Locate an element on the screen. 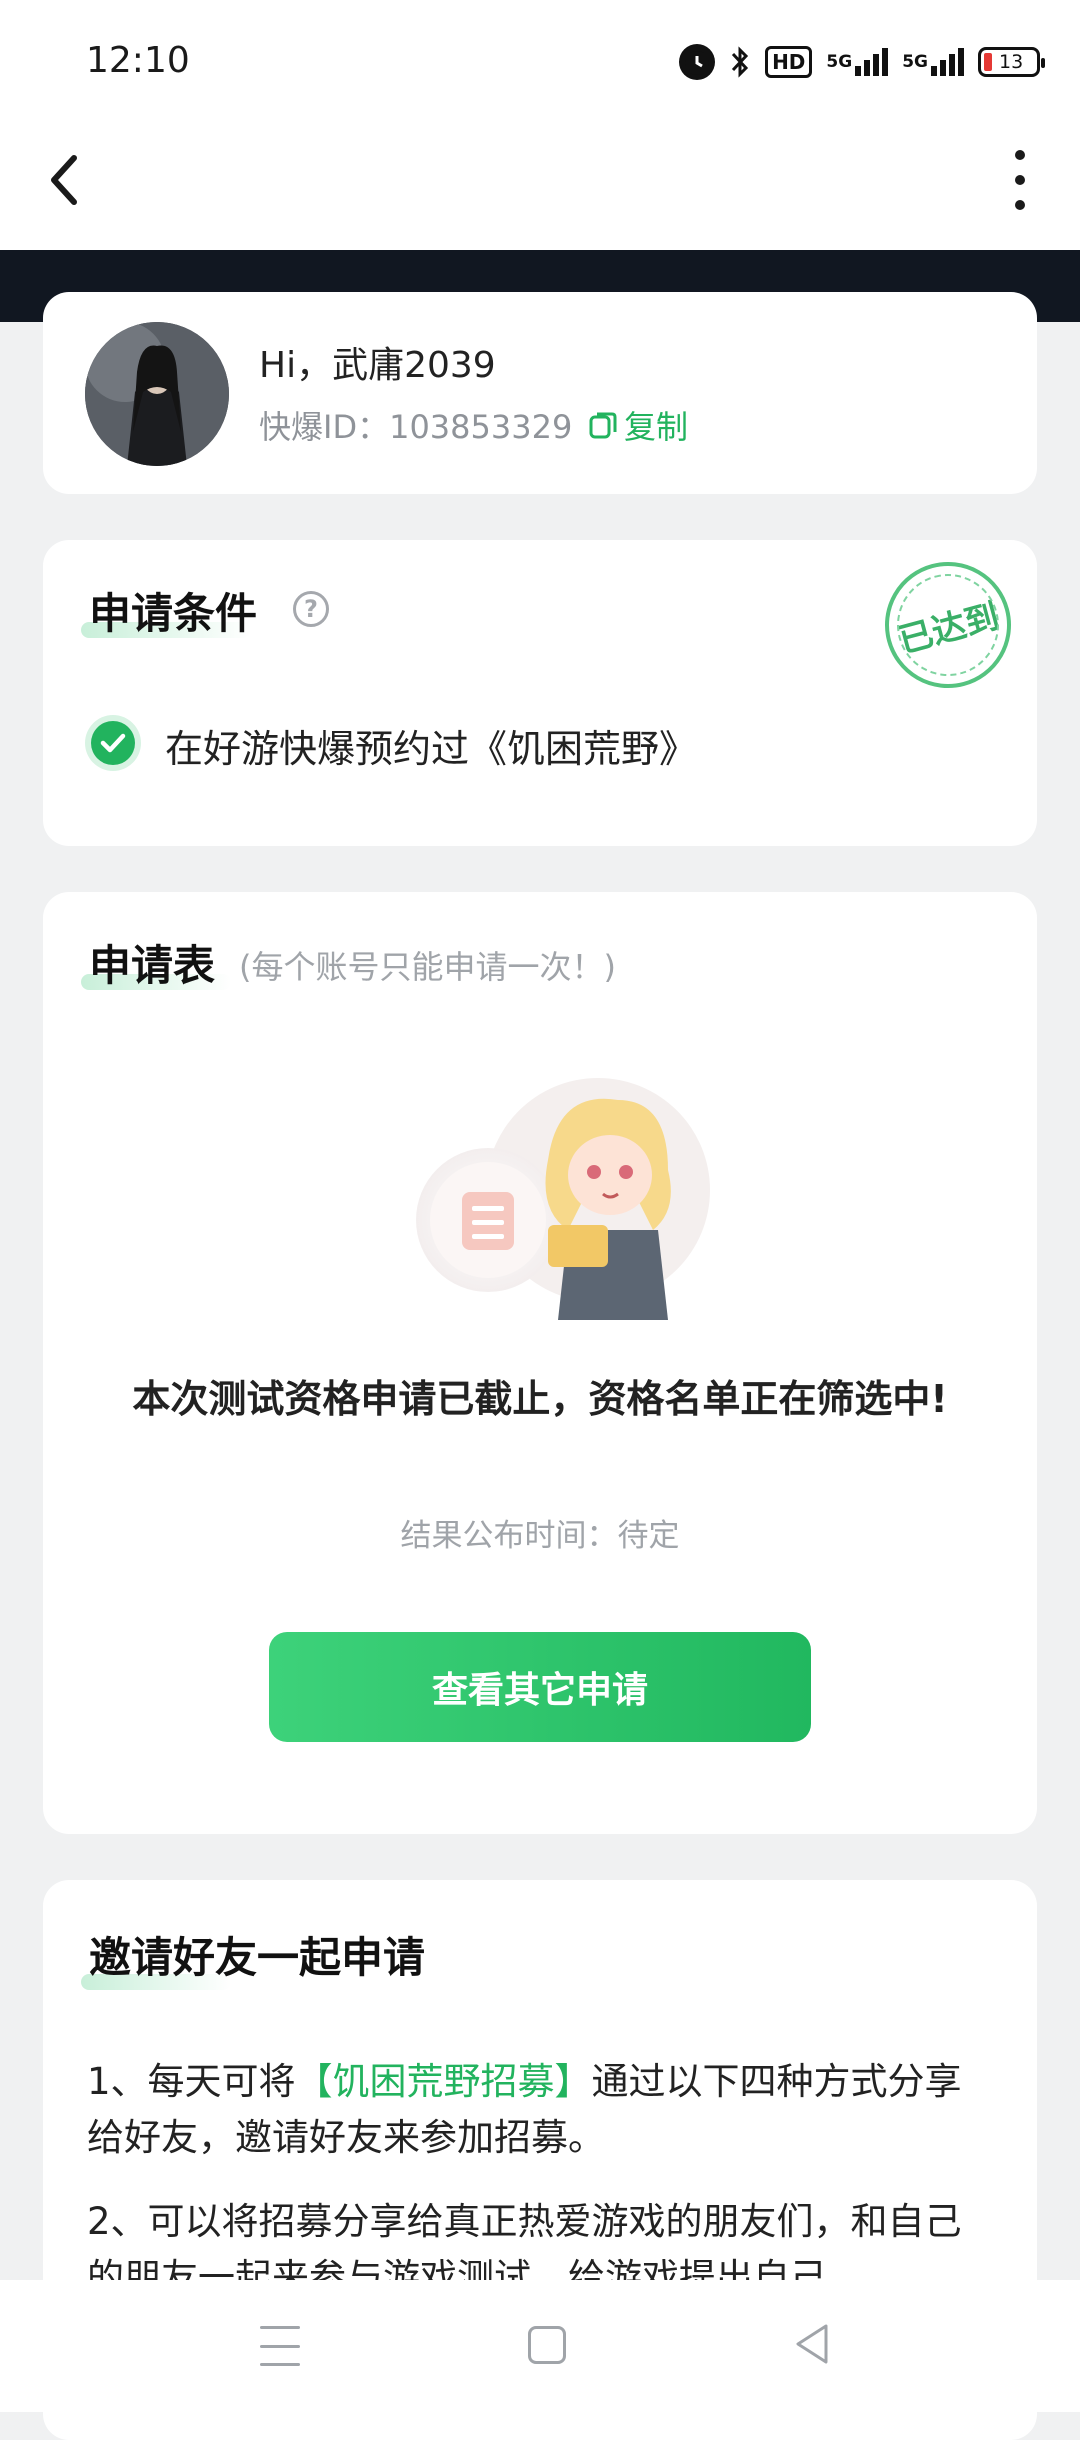  user-id: 快爆ID：103853329 is located at coordinates (416, 427).